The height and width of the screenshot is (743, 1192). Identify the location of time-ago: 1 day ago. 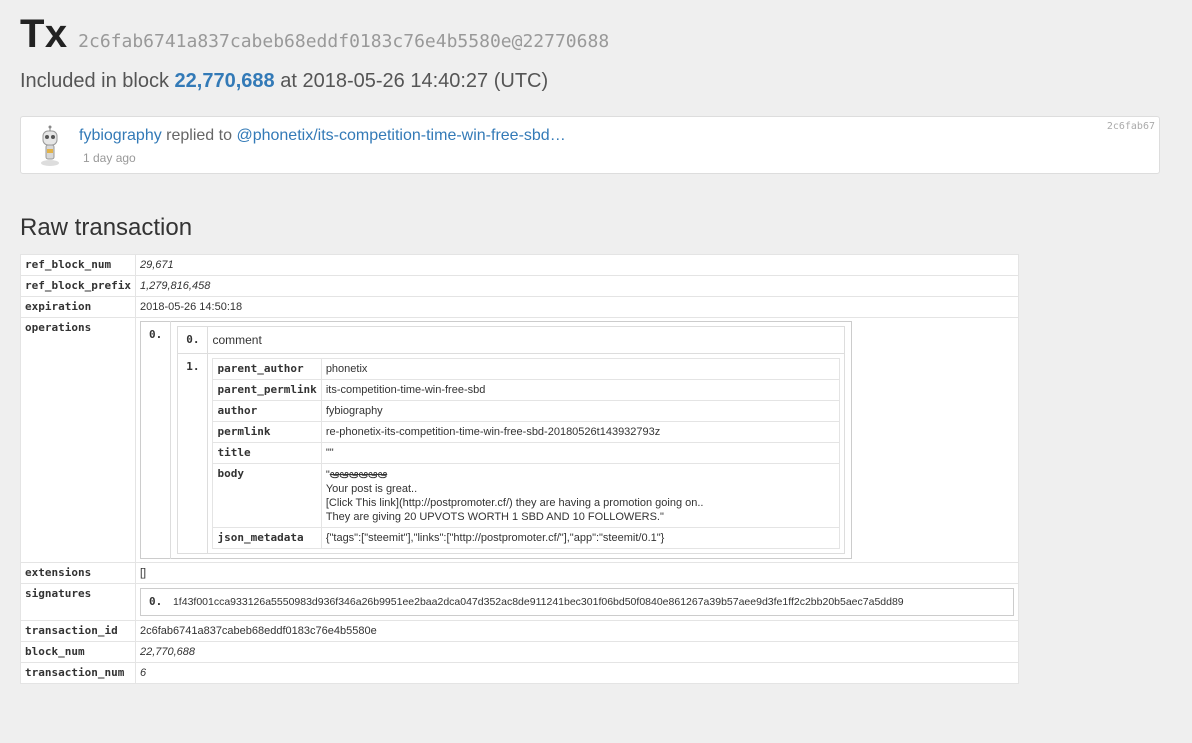
(109, 158).